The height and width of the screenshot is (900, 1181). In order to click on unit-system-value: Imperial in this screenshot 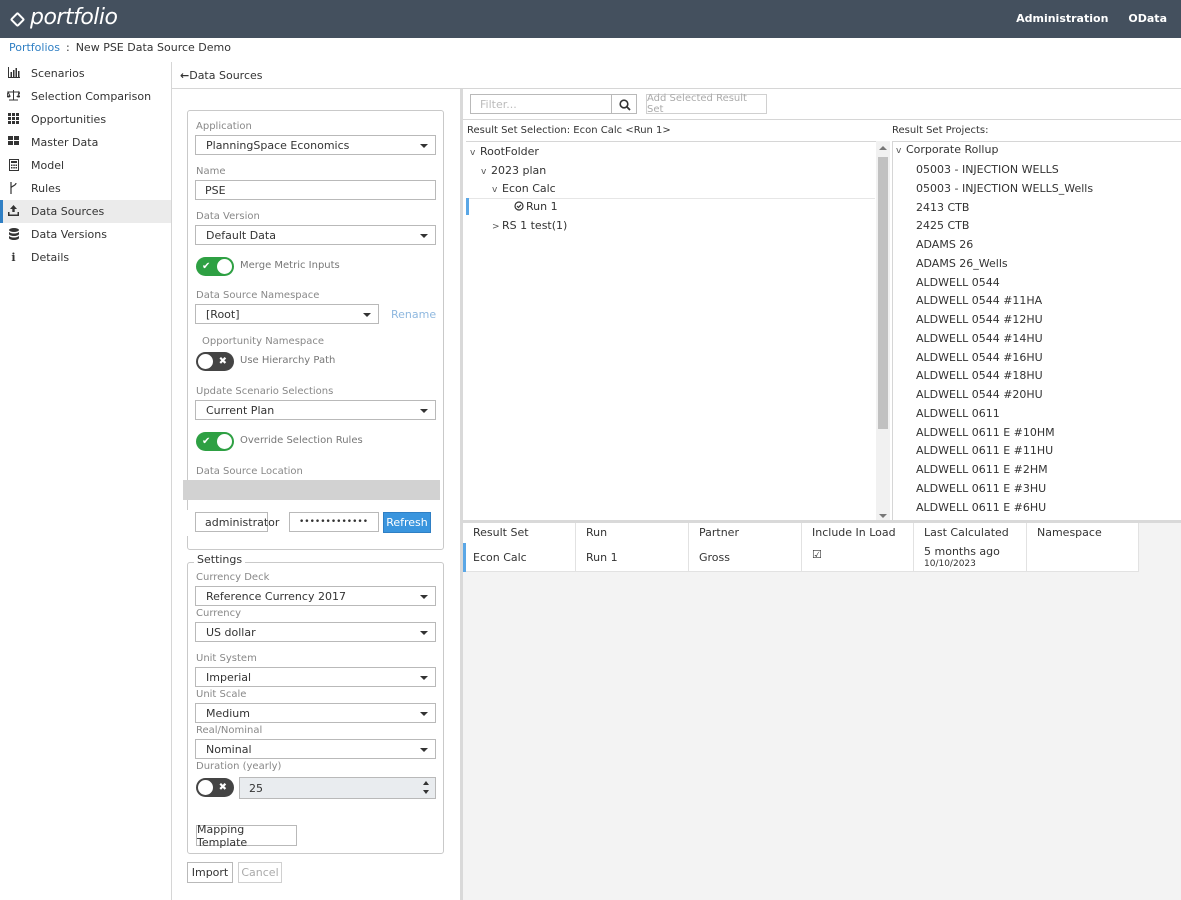, I will do `click(229, 677)`.